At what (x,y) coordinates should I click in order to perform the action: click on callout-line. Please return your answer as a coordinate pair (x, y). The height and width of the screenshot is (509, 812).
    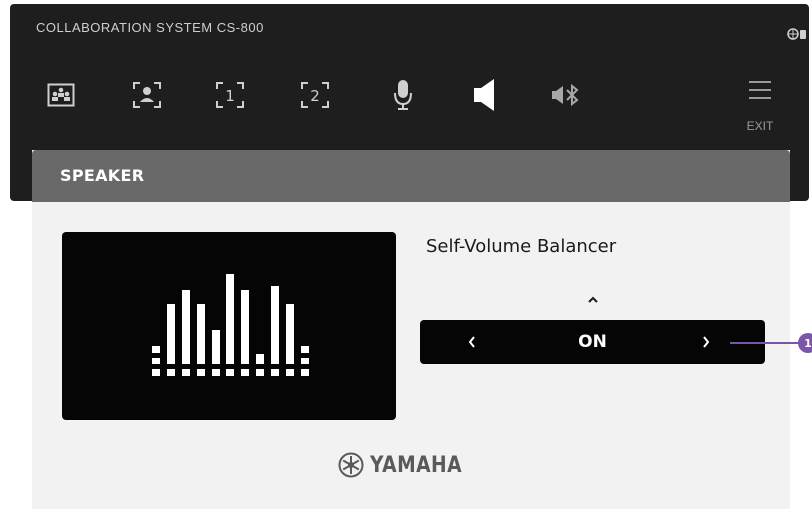
    Looking at the image, I should click on (766, 343).